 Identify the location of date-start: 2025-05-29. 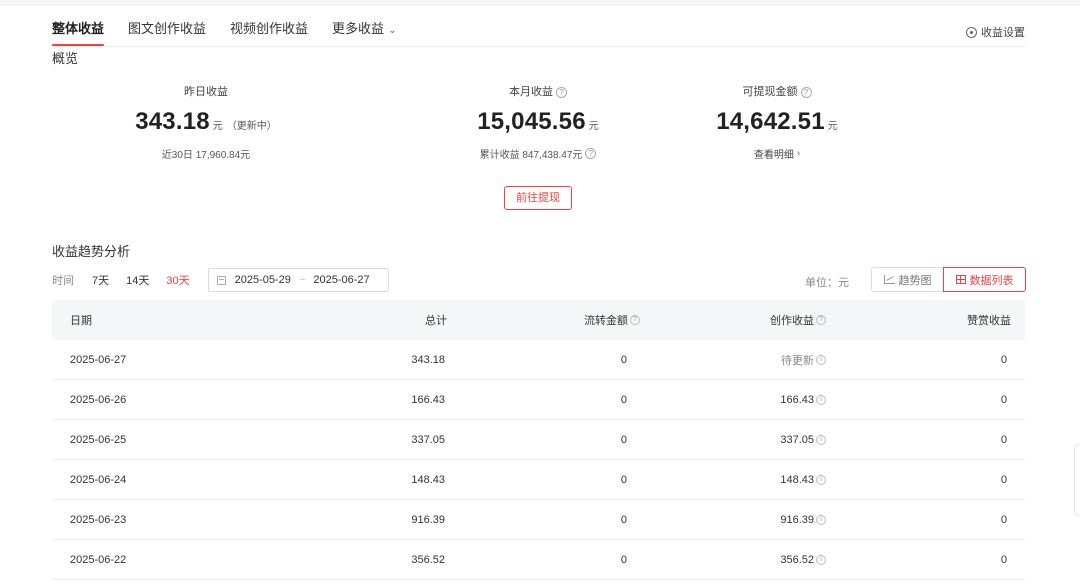
(262, 280).